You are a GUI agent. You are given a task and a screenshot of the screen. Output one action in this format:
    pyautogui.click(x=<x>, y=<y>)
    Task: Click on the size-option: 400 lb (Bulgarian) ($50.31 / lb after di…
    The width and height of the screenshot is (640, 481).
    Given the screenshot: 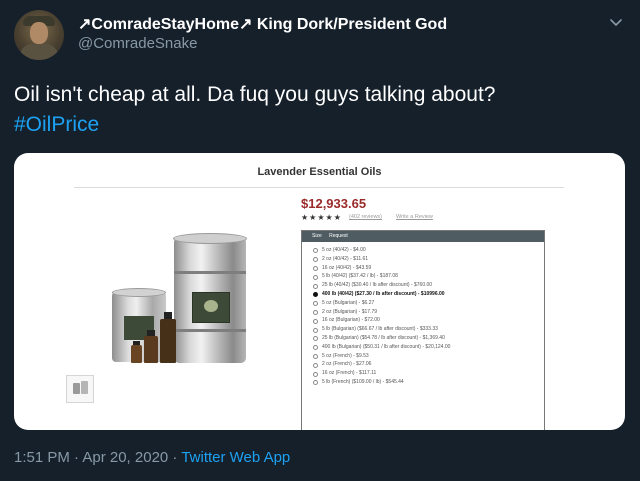 What is the action you would take?
    pyautogui.click(x=423, y=347)
    